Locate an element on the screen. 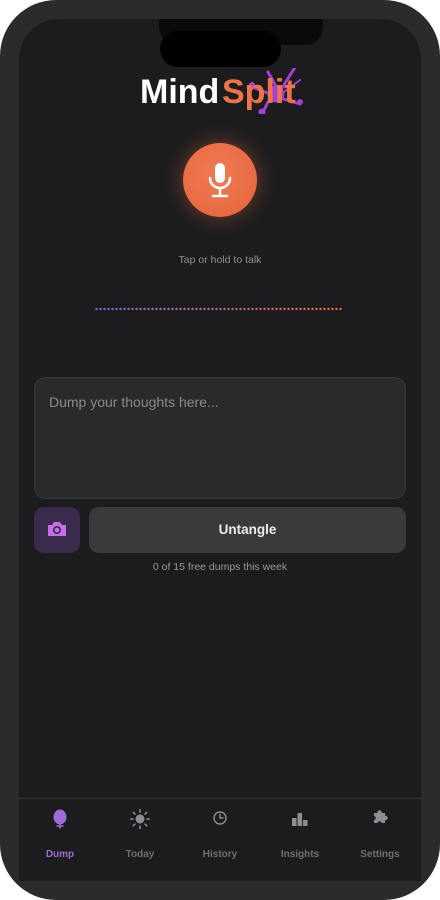  camera-icon is located at coordinates (57, 529).